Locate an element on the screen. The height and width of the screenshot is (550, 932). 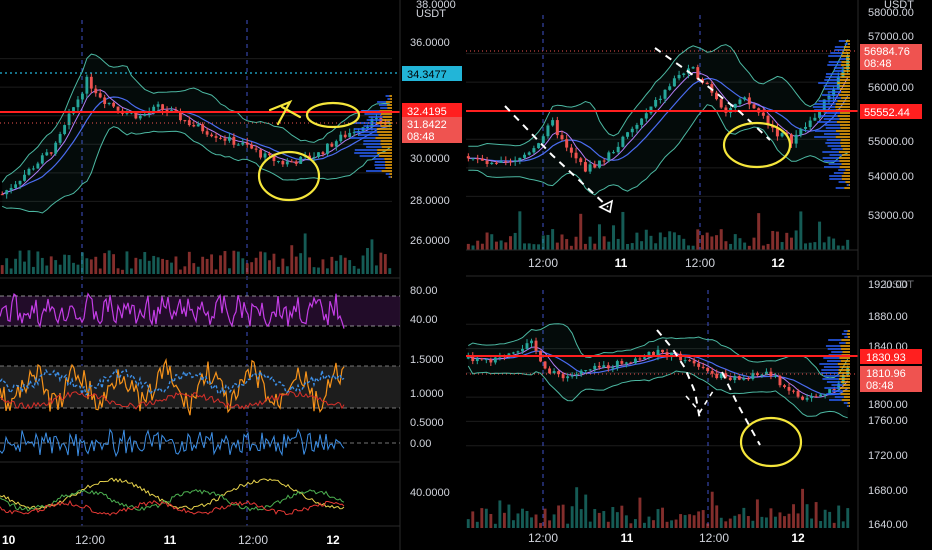
top-right-axis-tick-53000: 53000.00 is located at coordinates (891, 216).